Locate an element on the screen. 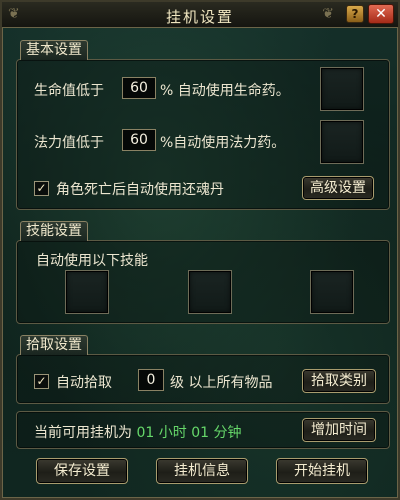  auto-pickup-label: 自动拾取 is located at coordinates (84, 383).